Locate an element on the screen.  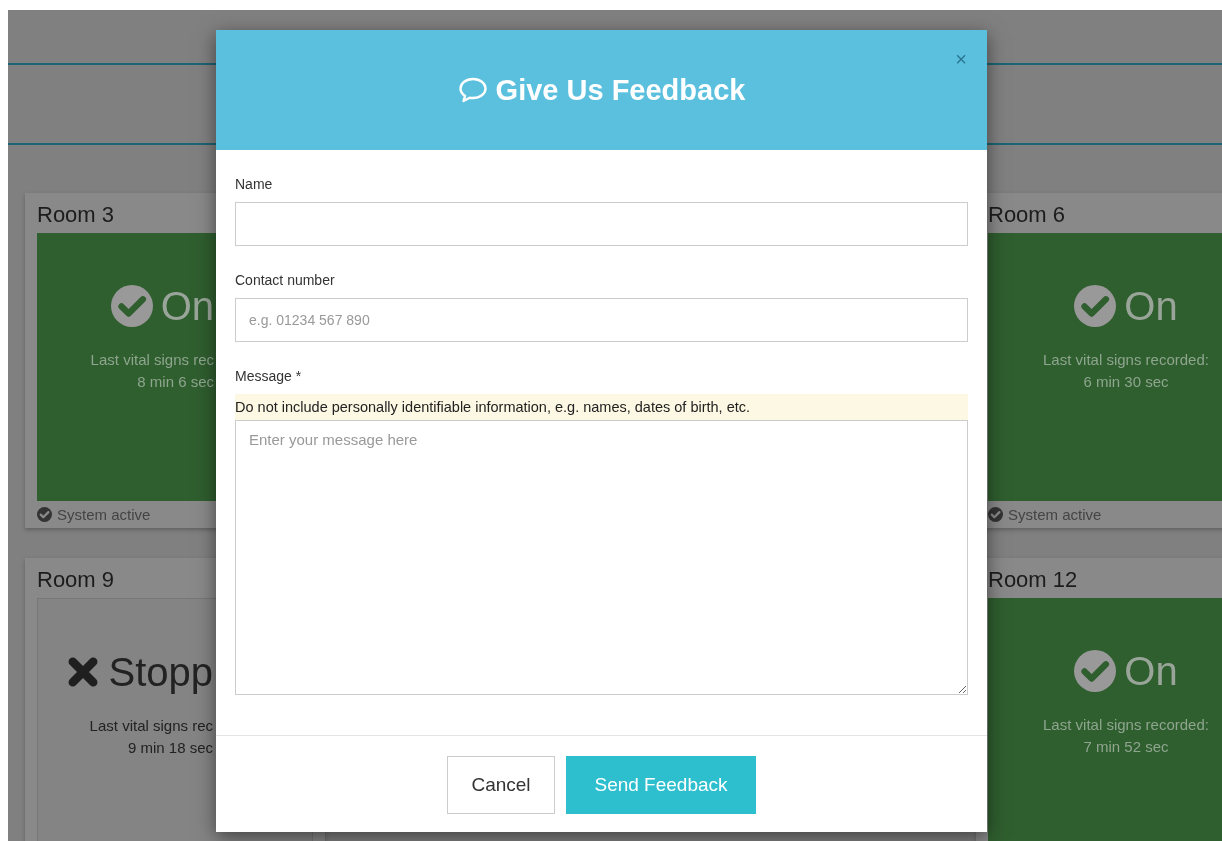
elapsed-time: 6 min 30 sec is located at coordinates (1126, 382).